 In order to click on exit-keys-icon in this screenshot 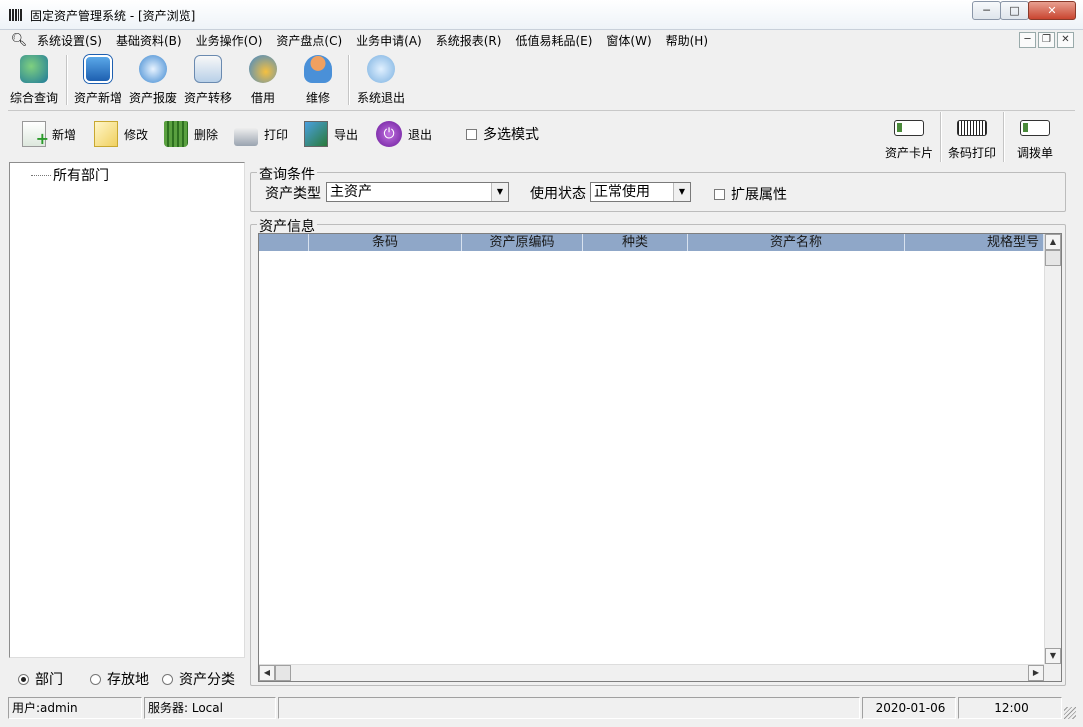, I will do `click(381, 69)`.